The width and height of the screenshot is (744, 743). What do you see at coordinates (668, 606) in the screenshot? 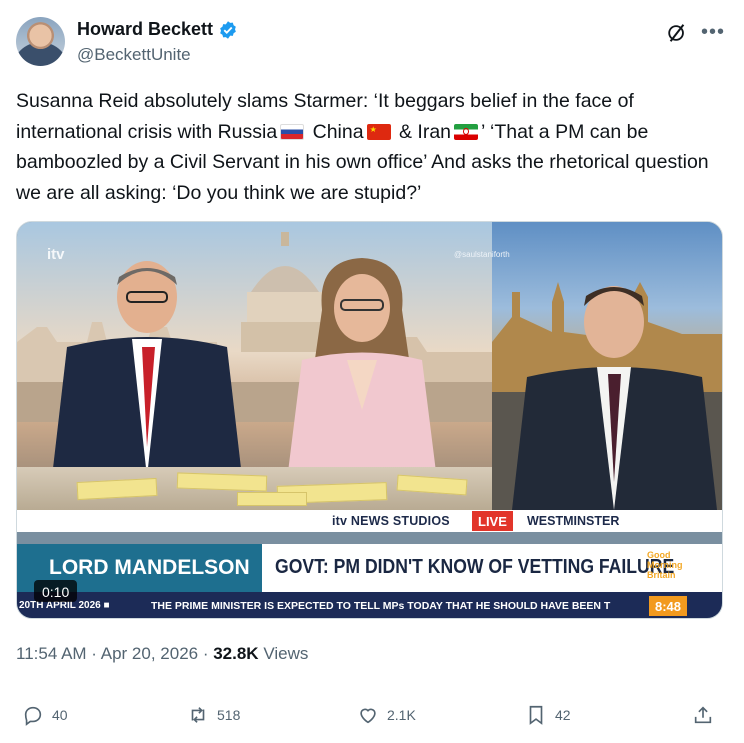
I see `ticker-time: 8:48` at bounding box center [668, 606].